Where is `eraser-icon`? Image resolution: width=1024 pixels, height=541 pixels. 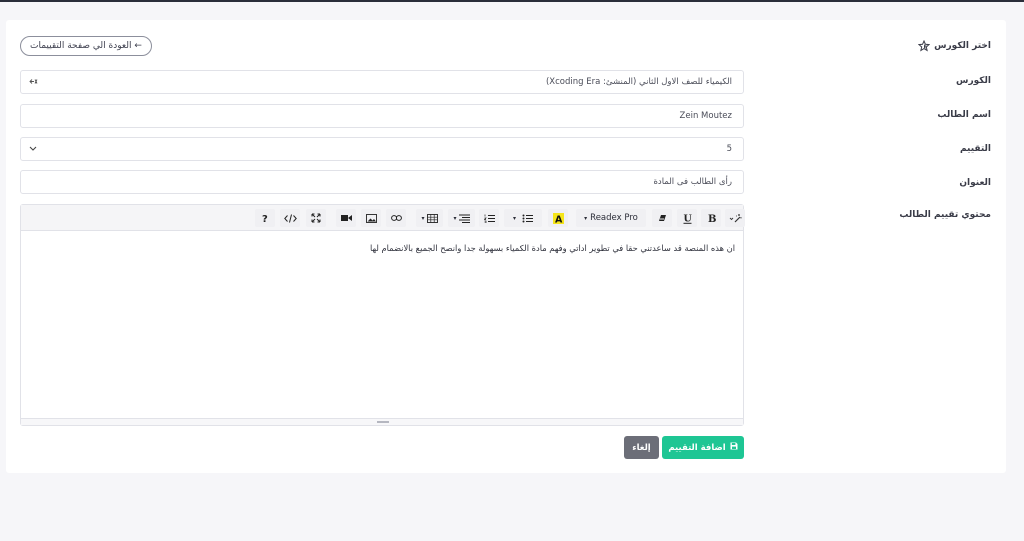 eraser-icon is located at coordinates (662, 218).